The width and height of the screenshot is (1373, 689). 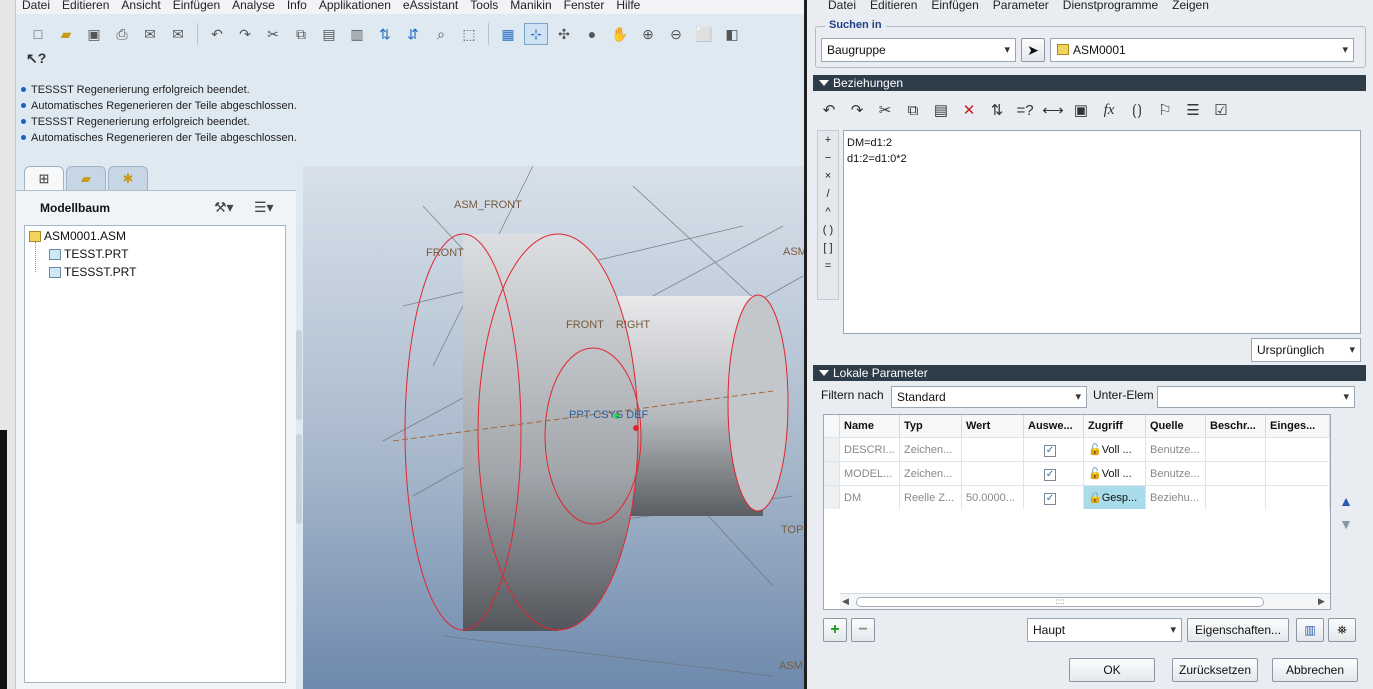 What do you see at coordinates (46, 62) in the screenshot?
I see `context-help-icon: ↖?` at bounding box center [46, 62].